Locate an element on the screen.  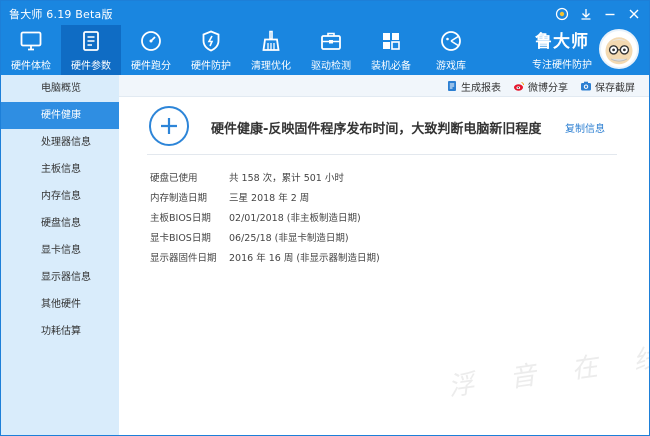
sidebar-item-monitor: 显示器信息 is located at coordinates (60, 277).